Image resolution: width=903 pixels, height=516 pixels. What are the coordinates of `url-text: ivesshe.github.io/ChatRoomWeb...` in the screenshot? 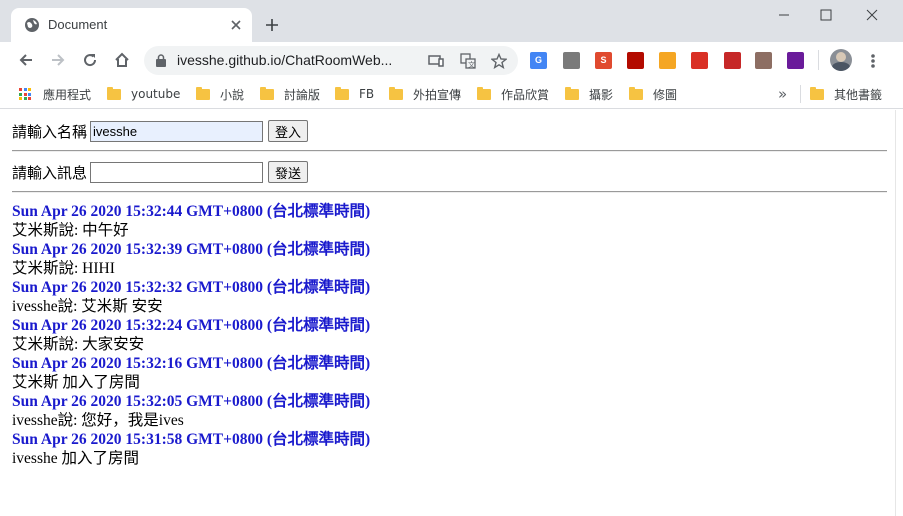 It's located at (284, 60).